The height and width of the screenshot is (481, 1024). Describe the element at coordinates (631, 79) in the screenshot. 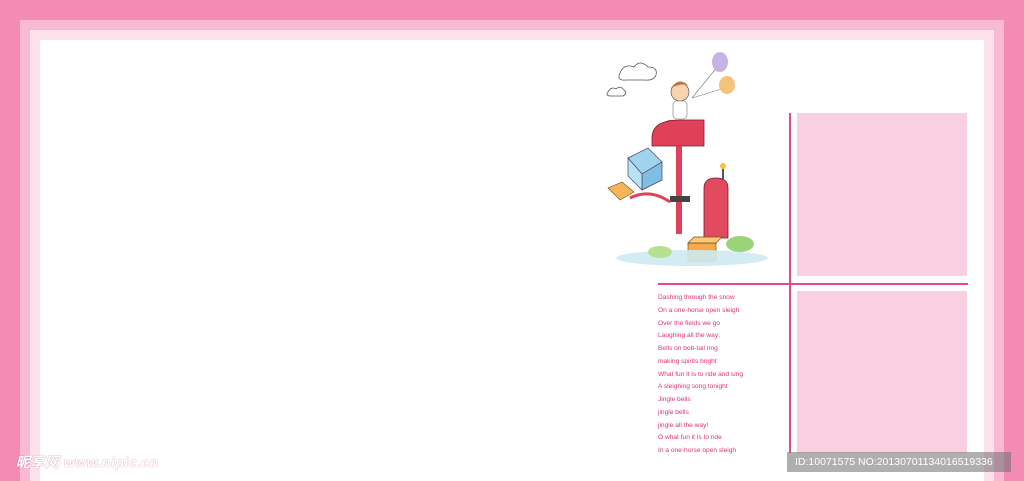

I see `cloud-icon` at that location.